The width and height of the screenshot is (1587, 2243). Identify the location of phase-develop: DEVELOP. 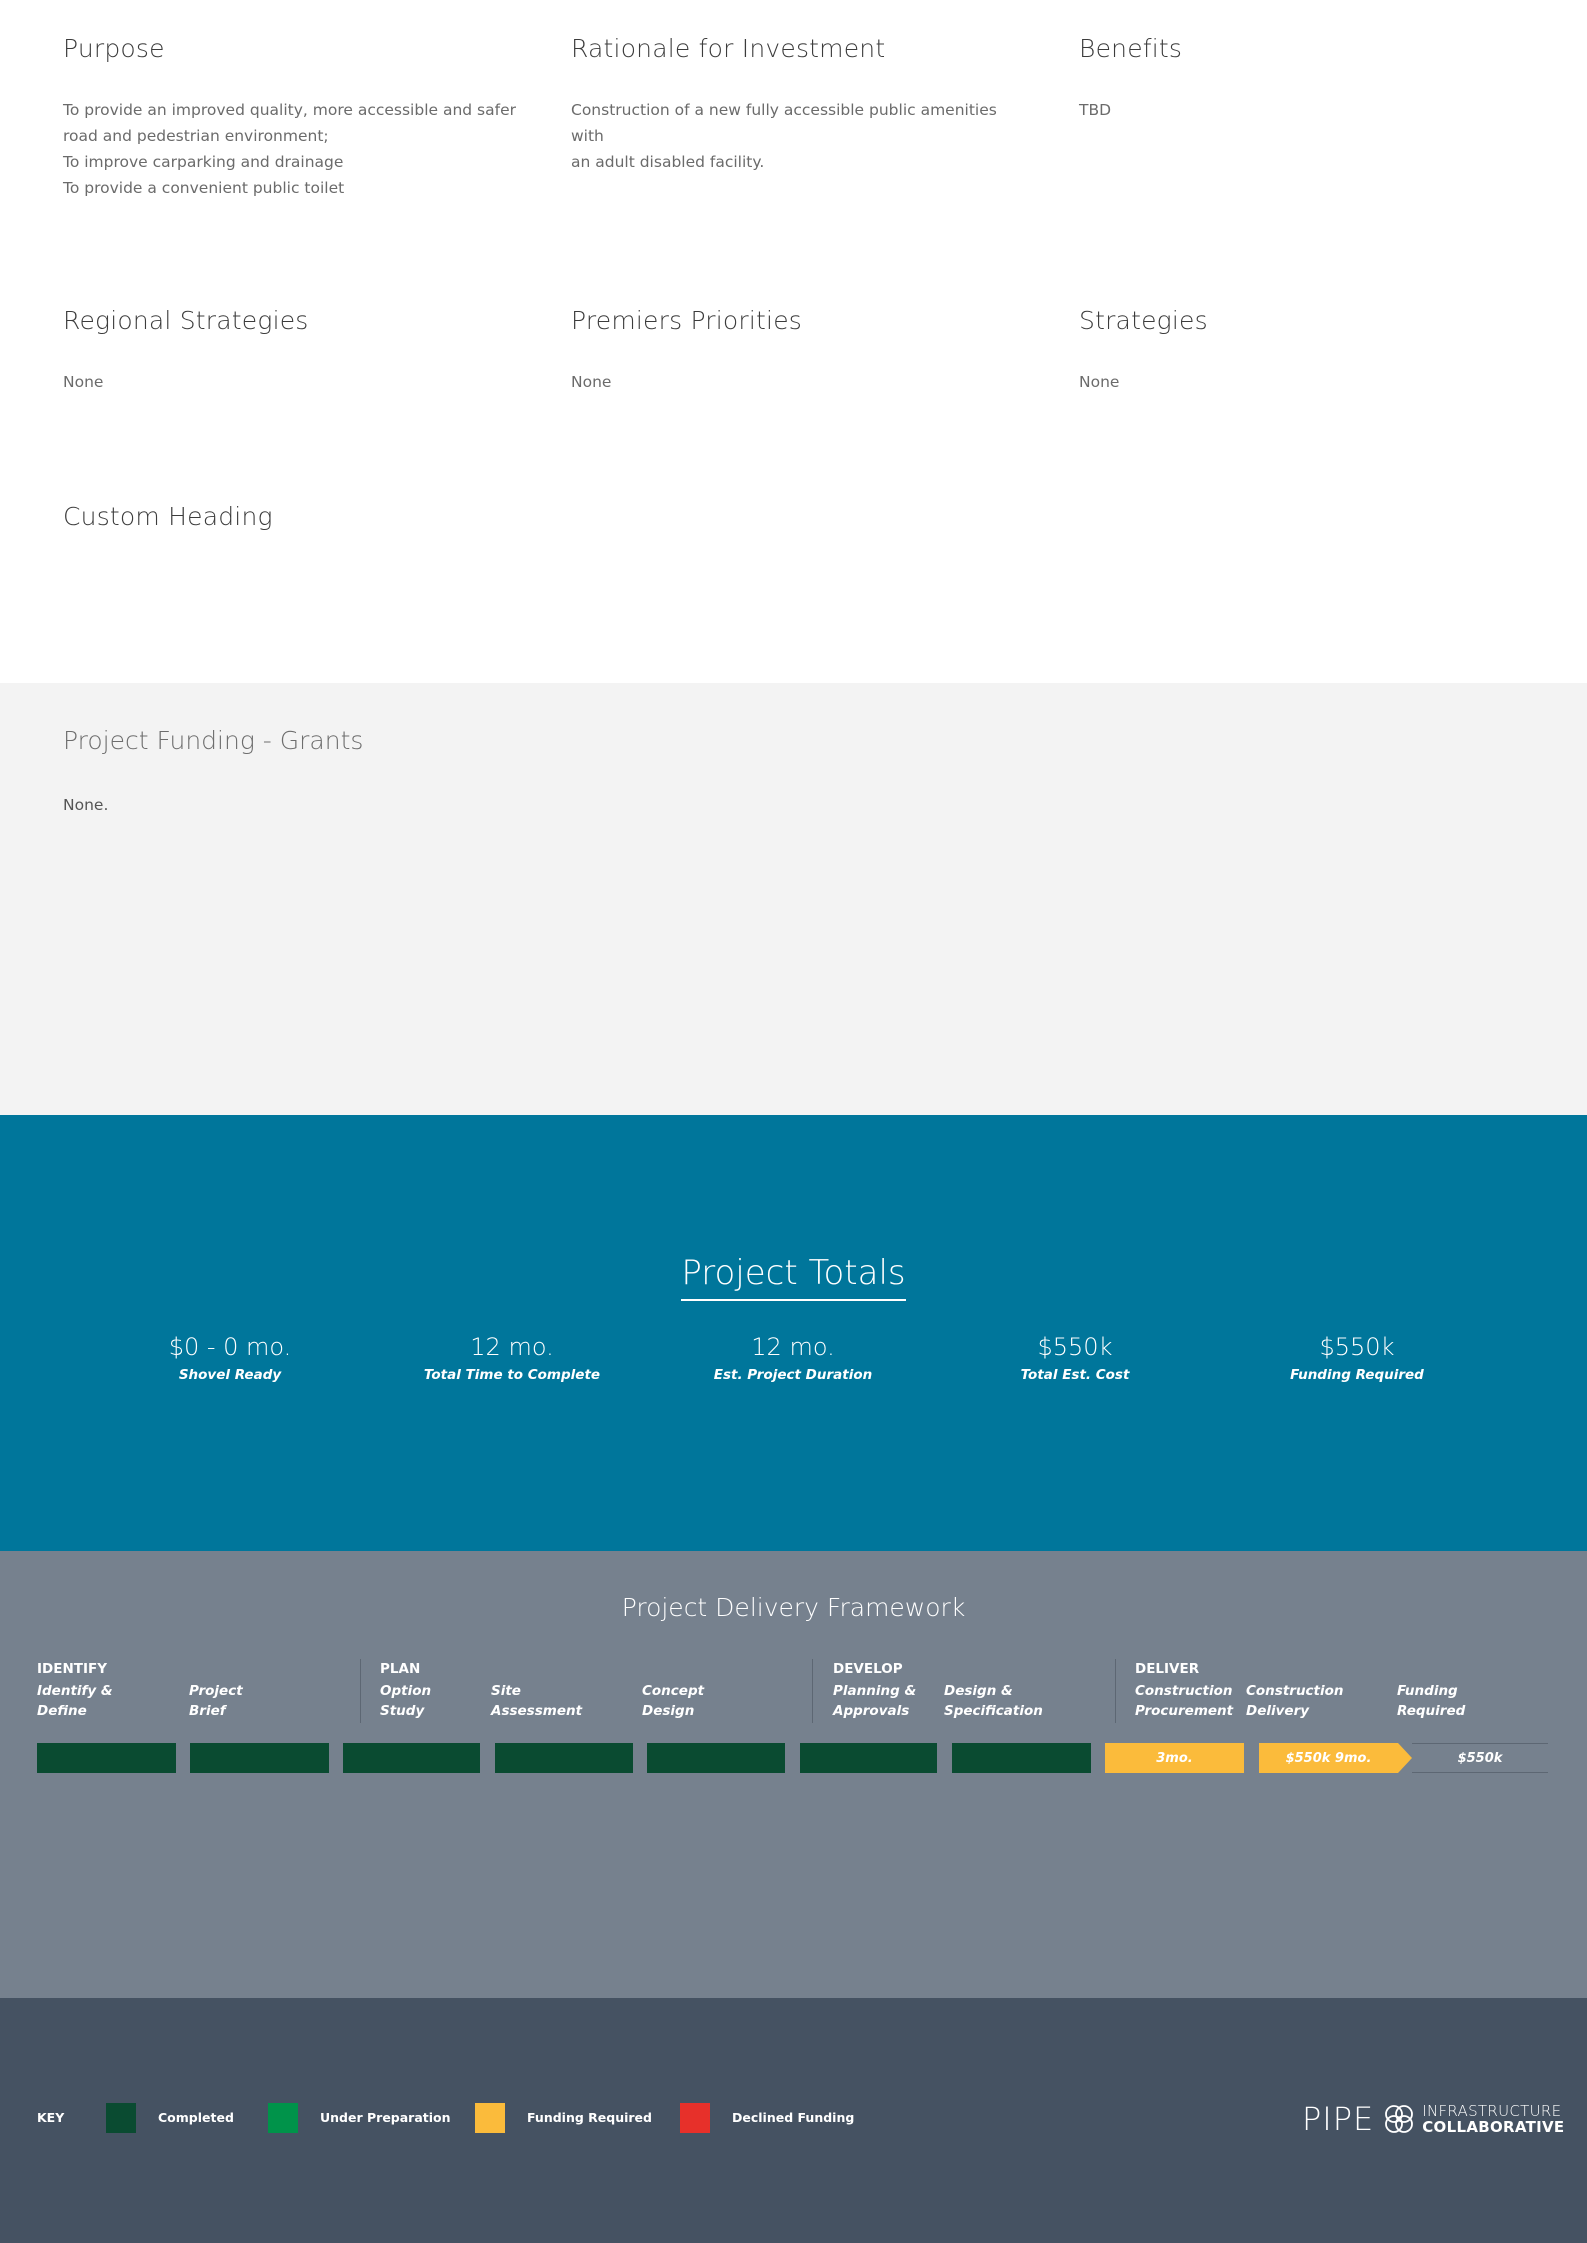
(868, 1669).